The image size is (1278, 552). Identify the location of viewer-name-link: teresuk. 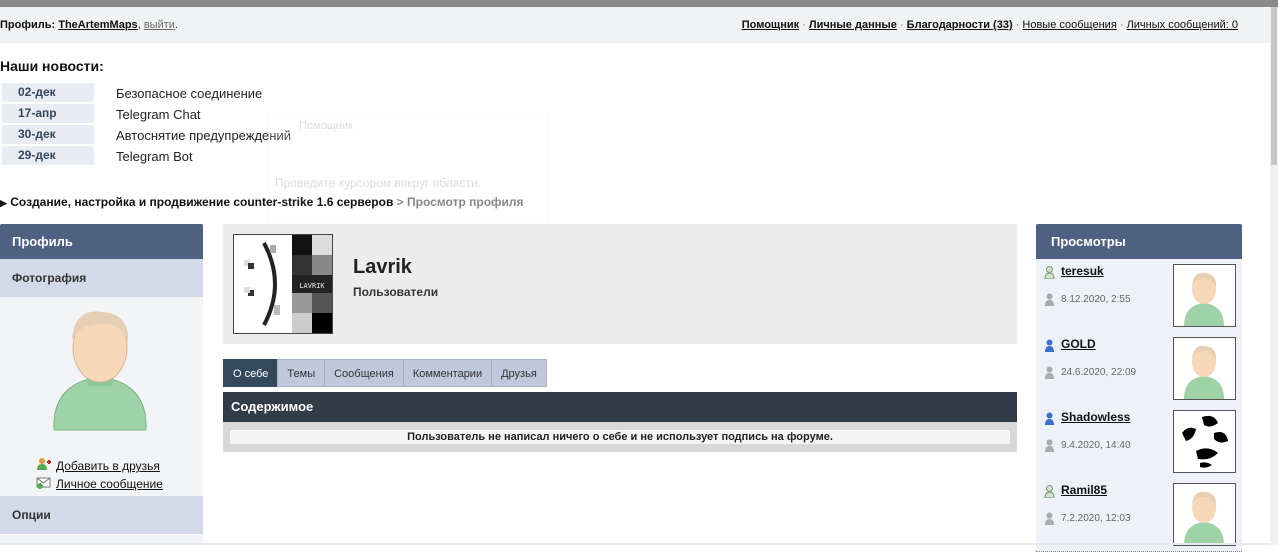
(1082, 271).